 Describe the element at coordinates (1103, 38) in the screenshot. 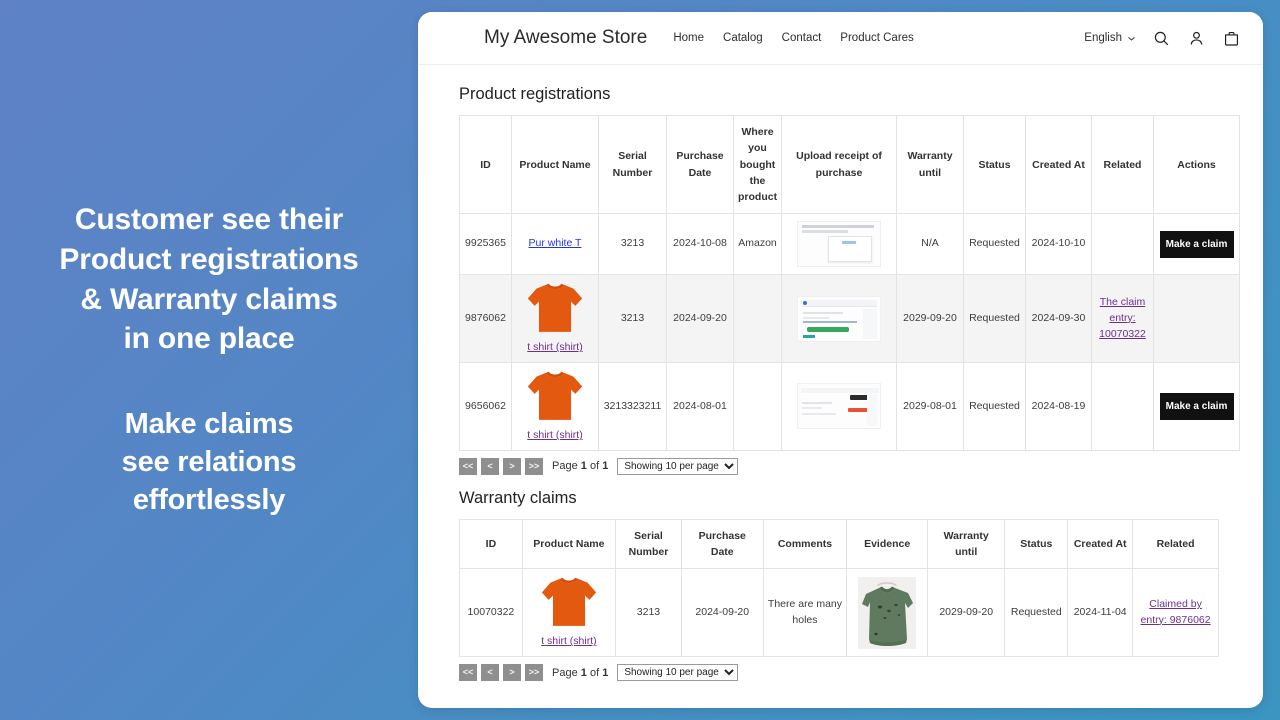

I see `language-label: English` at that location.